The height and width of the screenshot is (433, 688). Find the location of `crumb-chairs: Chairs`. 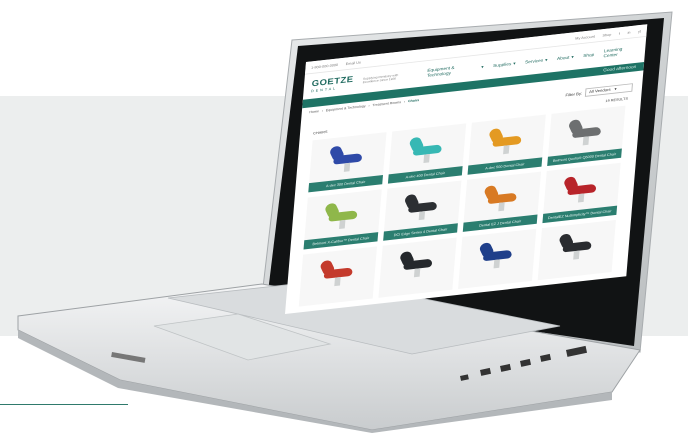

crumb-chairs: Chairs is located at coordinates (413, 101).